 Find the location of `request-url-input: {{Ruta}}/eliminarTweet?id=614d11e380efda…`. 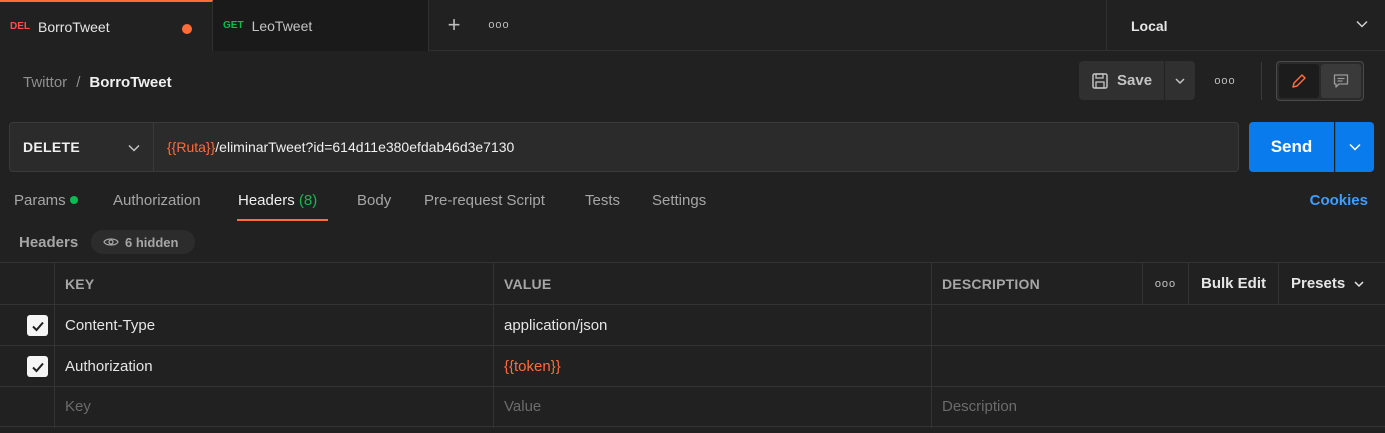

request-url-input: {{Ruta}}/eliminarTweet?id=614d11e380efda… is located at coordinates (696, 147).